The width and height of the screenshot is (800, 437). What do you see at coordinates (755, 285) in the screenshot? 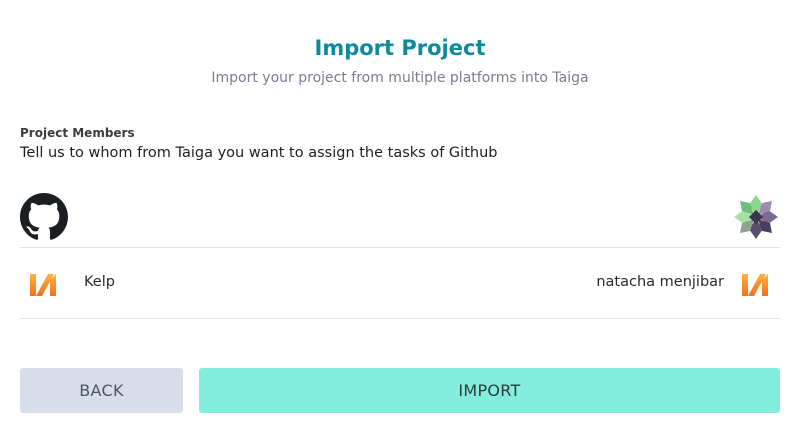
I see `assigned-user-avatar` at bounding box center [755, 285].